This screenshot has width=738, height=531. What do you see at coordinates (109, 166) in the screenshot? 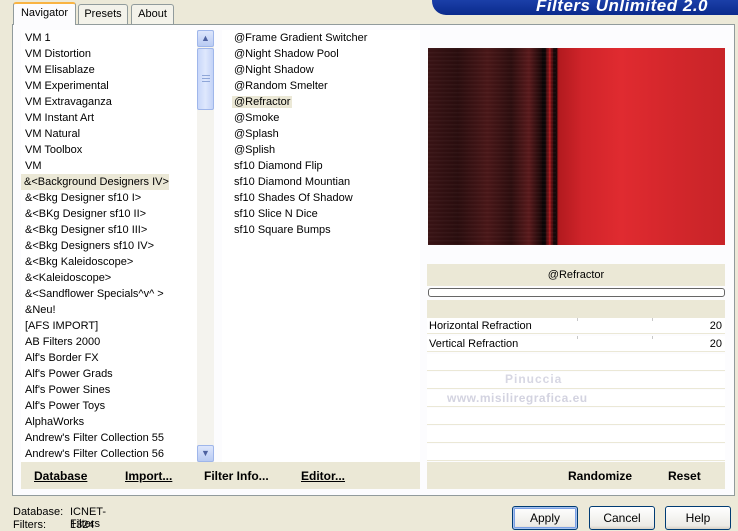
I see `category-item: VM` at bounding box center [109, 166].